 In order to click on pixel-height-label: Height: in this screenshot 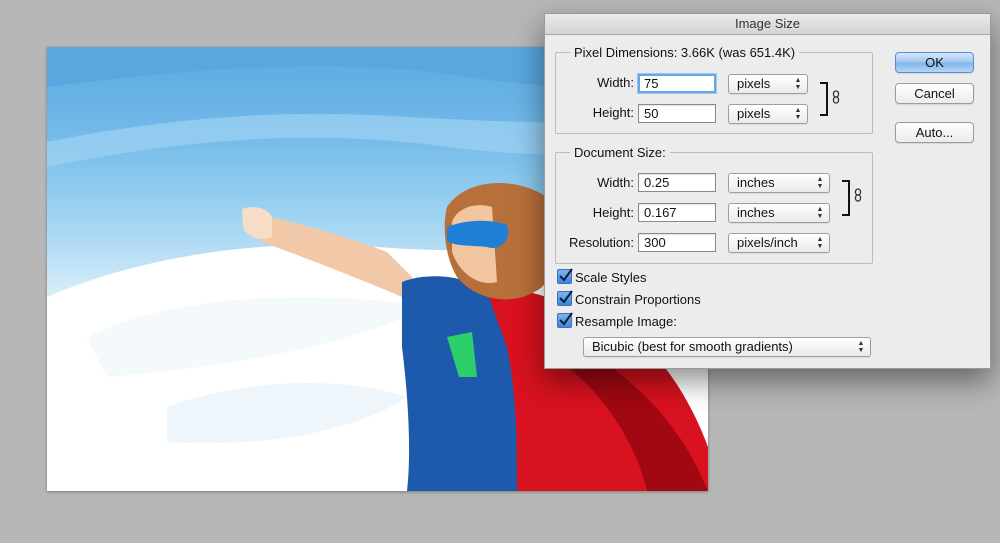, I will do `click(613, 112)`.